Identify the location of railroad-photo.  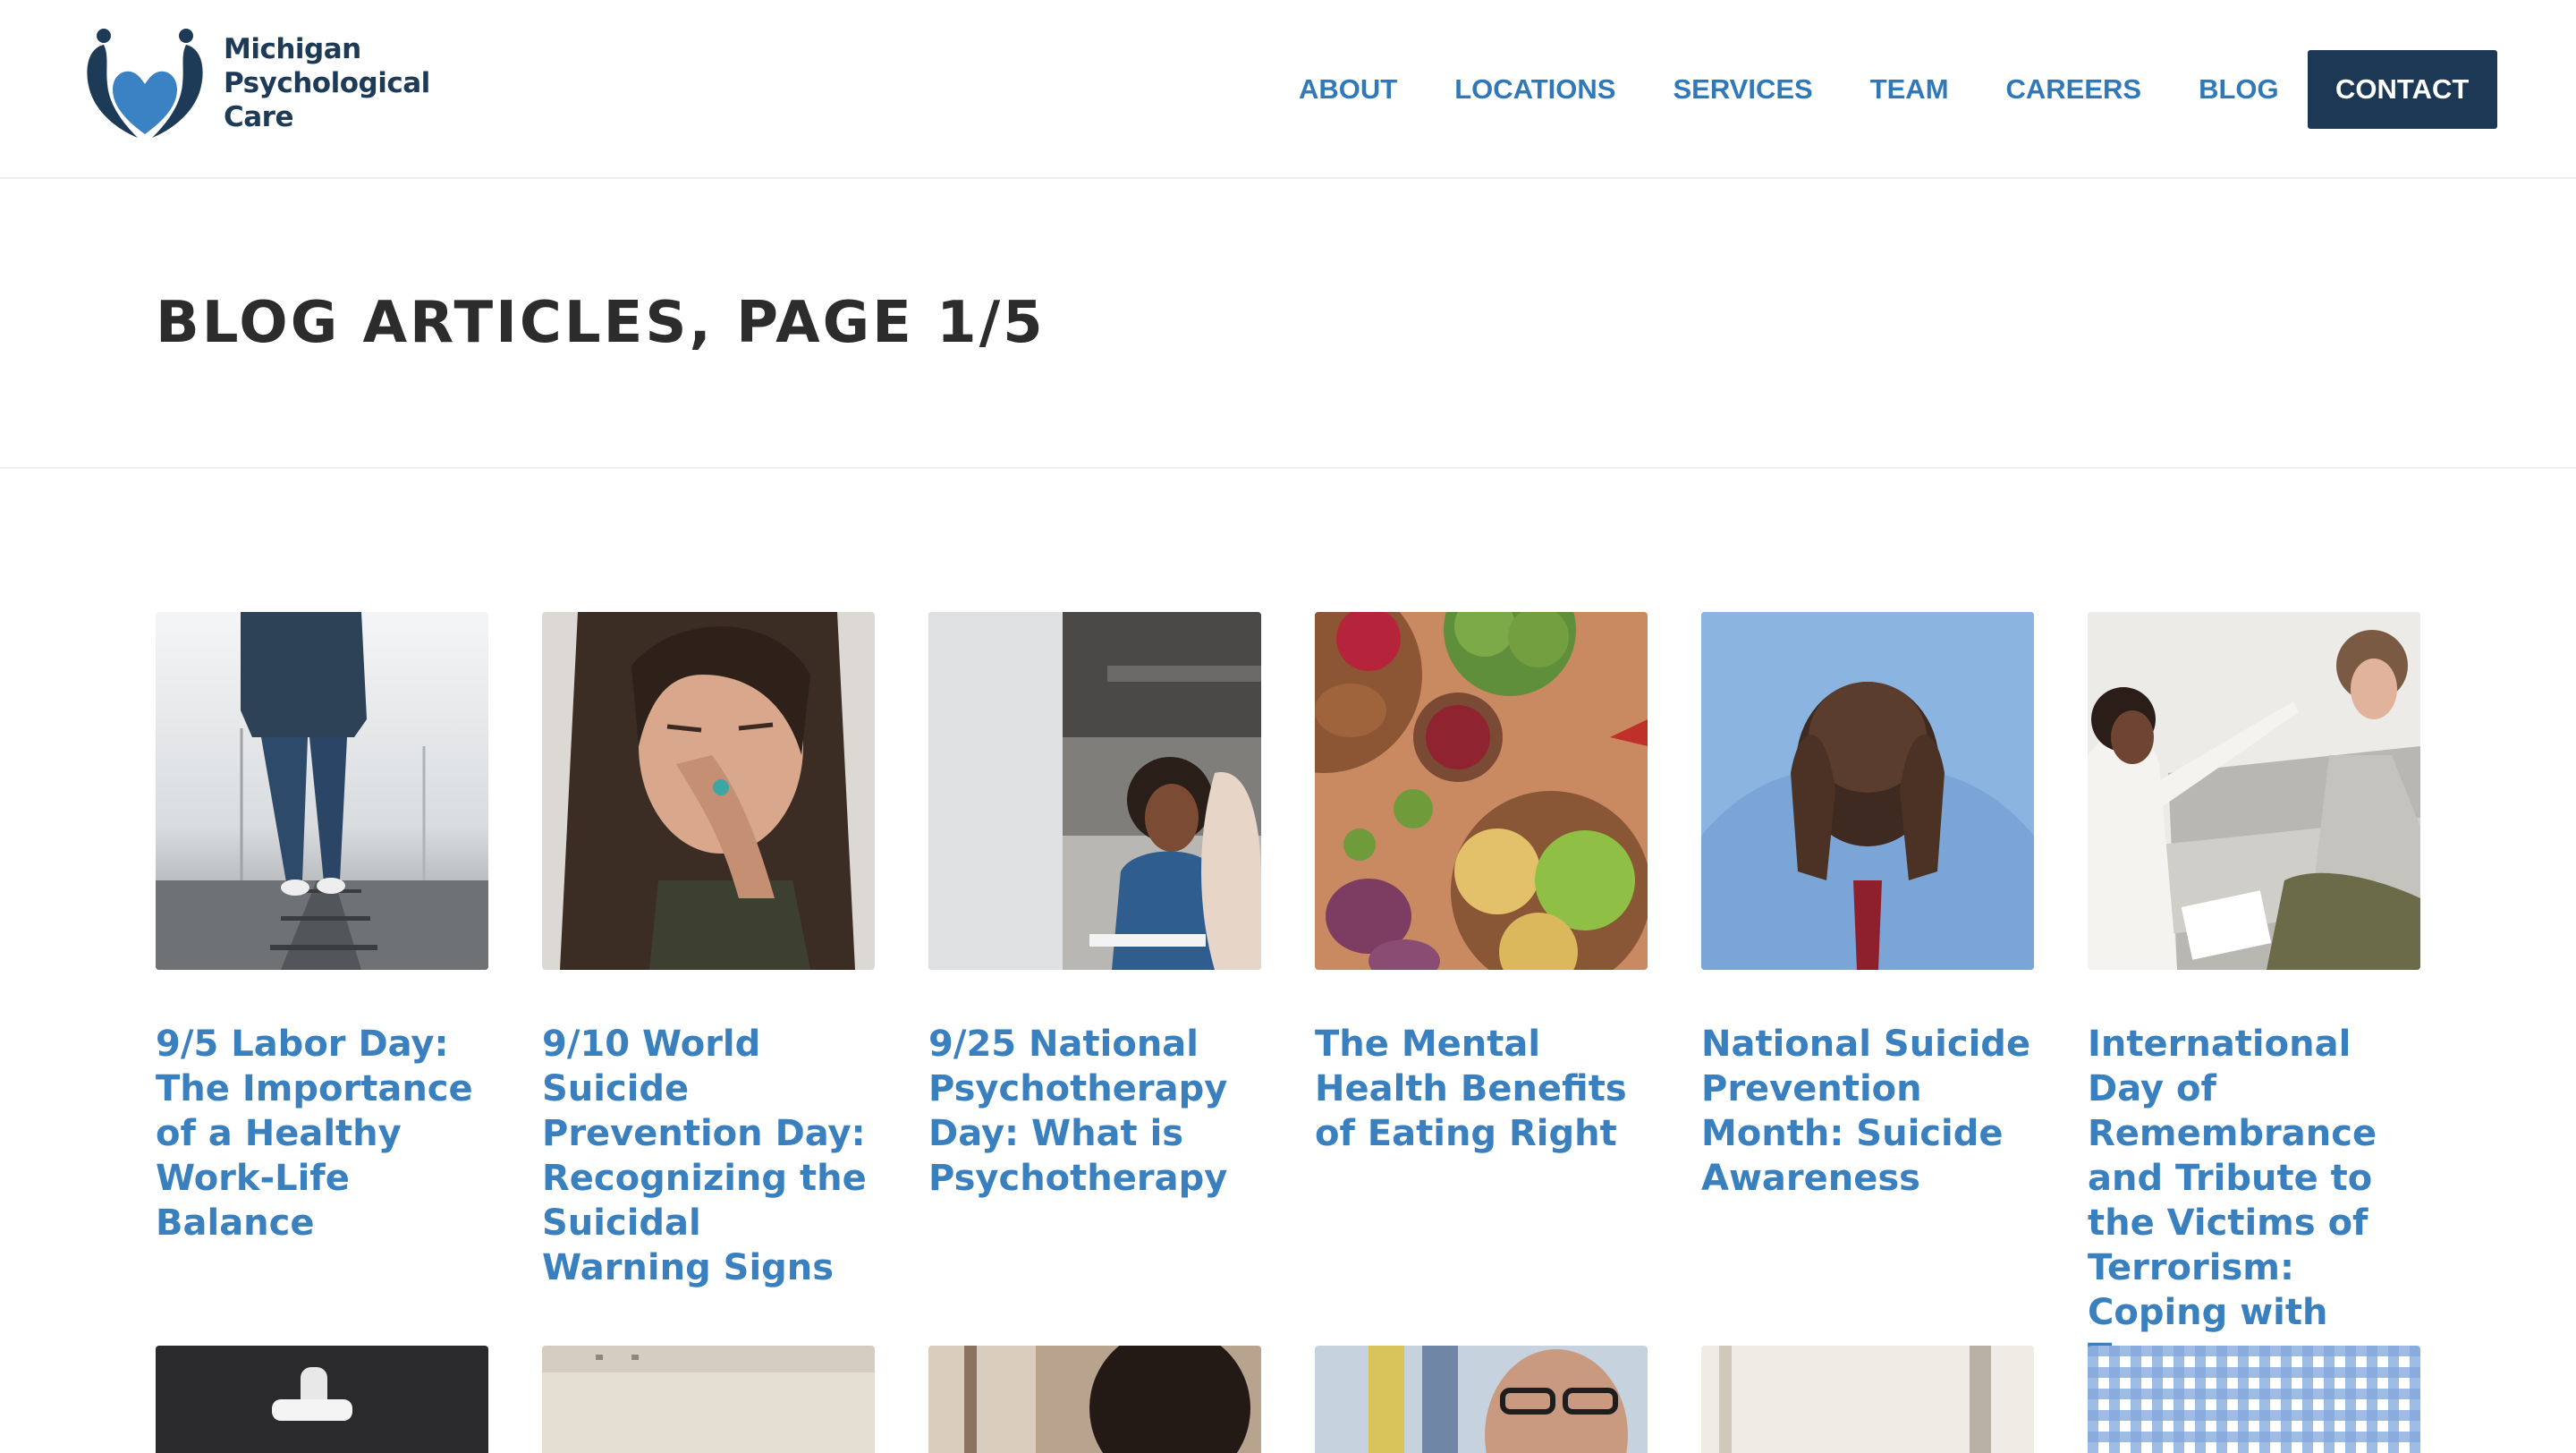
(322, 791).